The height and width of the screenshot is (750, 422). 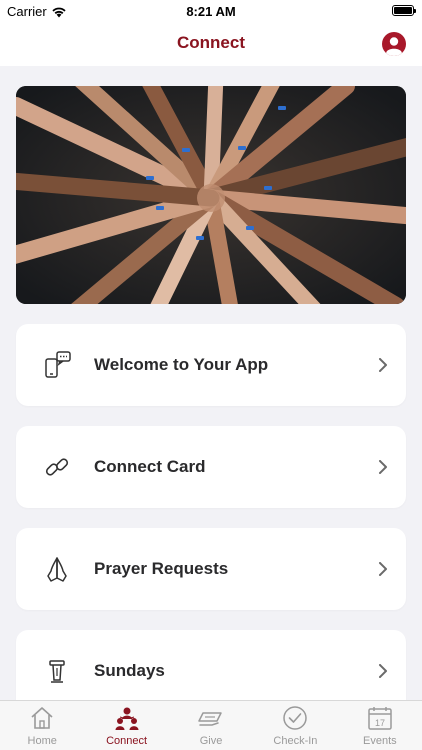 I want to click on tab-label: Check-In, so click(x=295, y=741).